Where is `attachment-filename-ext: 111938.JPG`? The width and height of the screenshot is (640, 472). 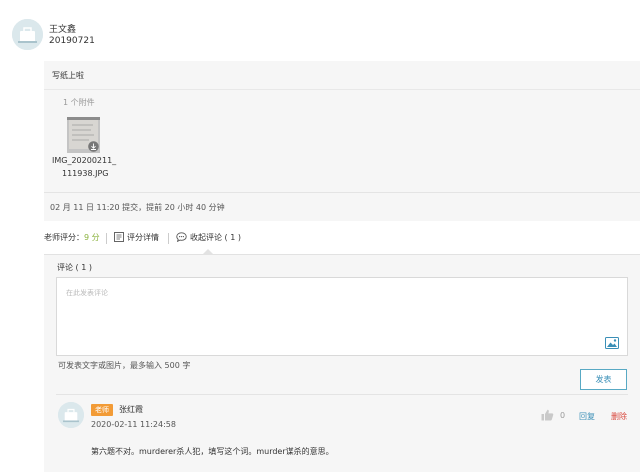 attachment-filename-ext: 111938.JPG is located at coordinates (85, 173).